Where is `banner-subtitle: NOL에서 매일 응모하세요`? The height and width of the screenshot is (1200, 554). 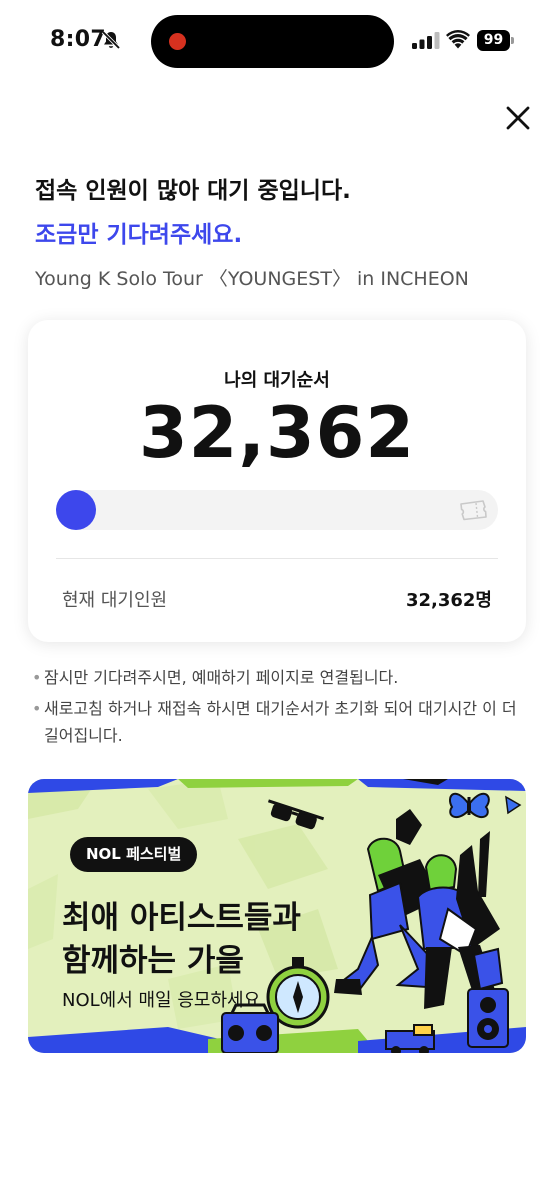 banner-subtitle: NOL에서 매일 응모하세요 is located at coordinates (161, 1000).